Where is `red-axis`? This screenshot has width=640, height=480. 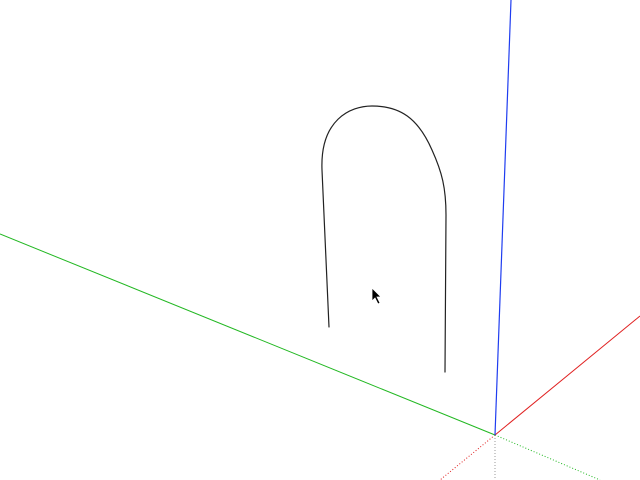
red-axis is located at coordinates (567, 375).